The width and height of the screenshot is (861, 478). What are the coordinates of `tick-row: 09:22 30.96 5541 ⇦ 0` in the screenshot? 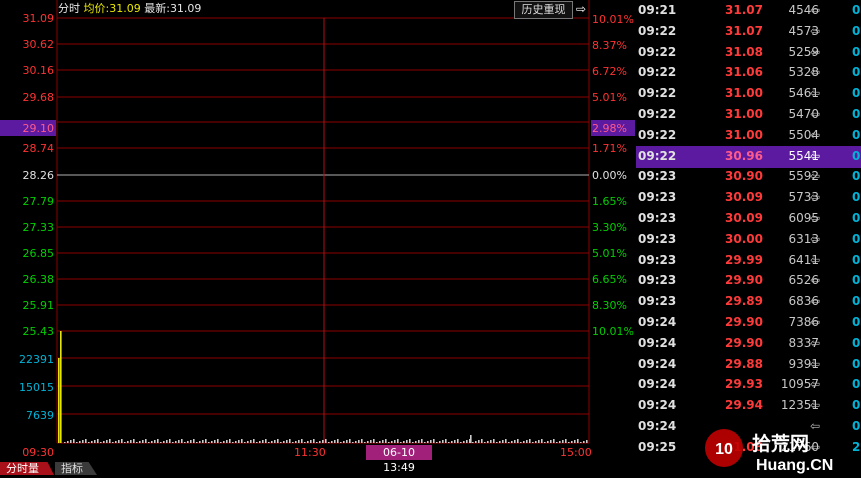 It's located at (748, 156).